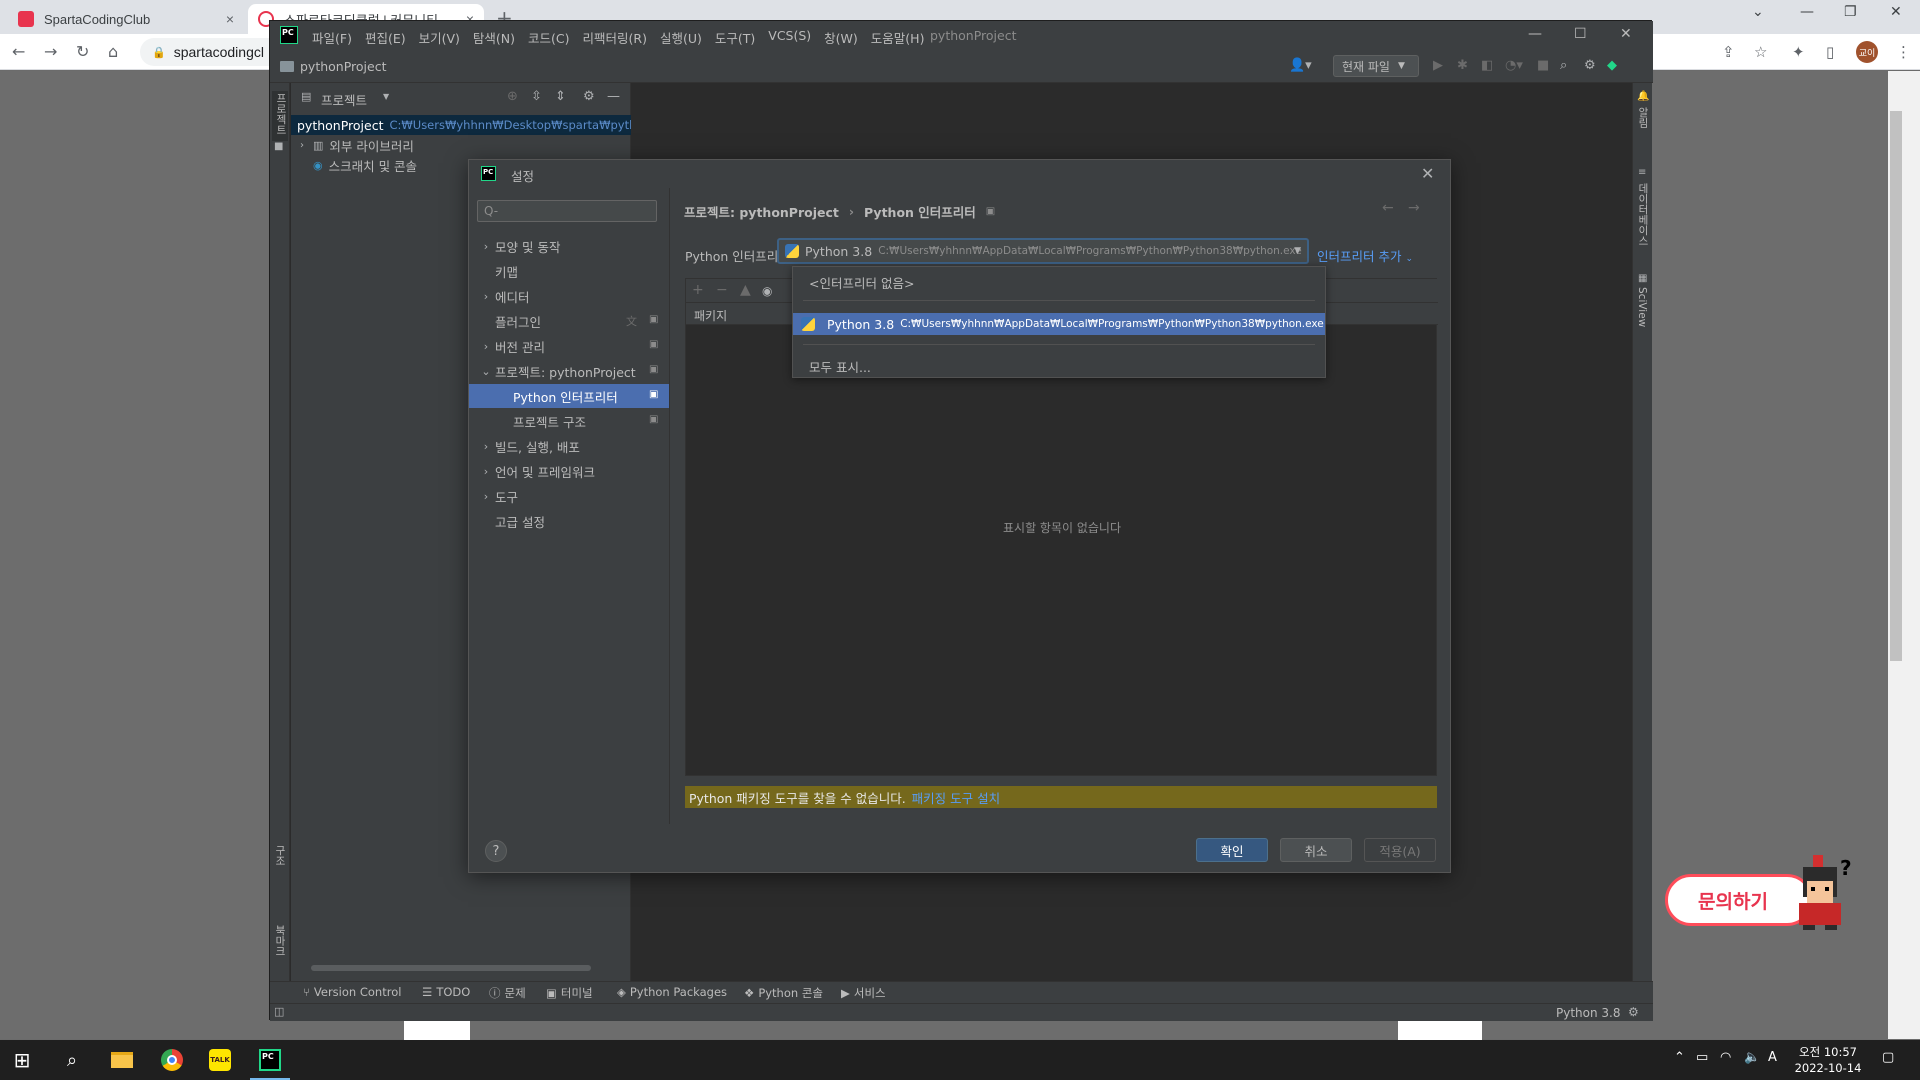  Describe the element at coordinates (569, 471) in the screenshot. I see `sidebar-item-languages: › 언어 및 프레임워크` at that location.